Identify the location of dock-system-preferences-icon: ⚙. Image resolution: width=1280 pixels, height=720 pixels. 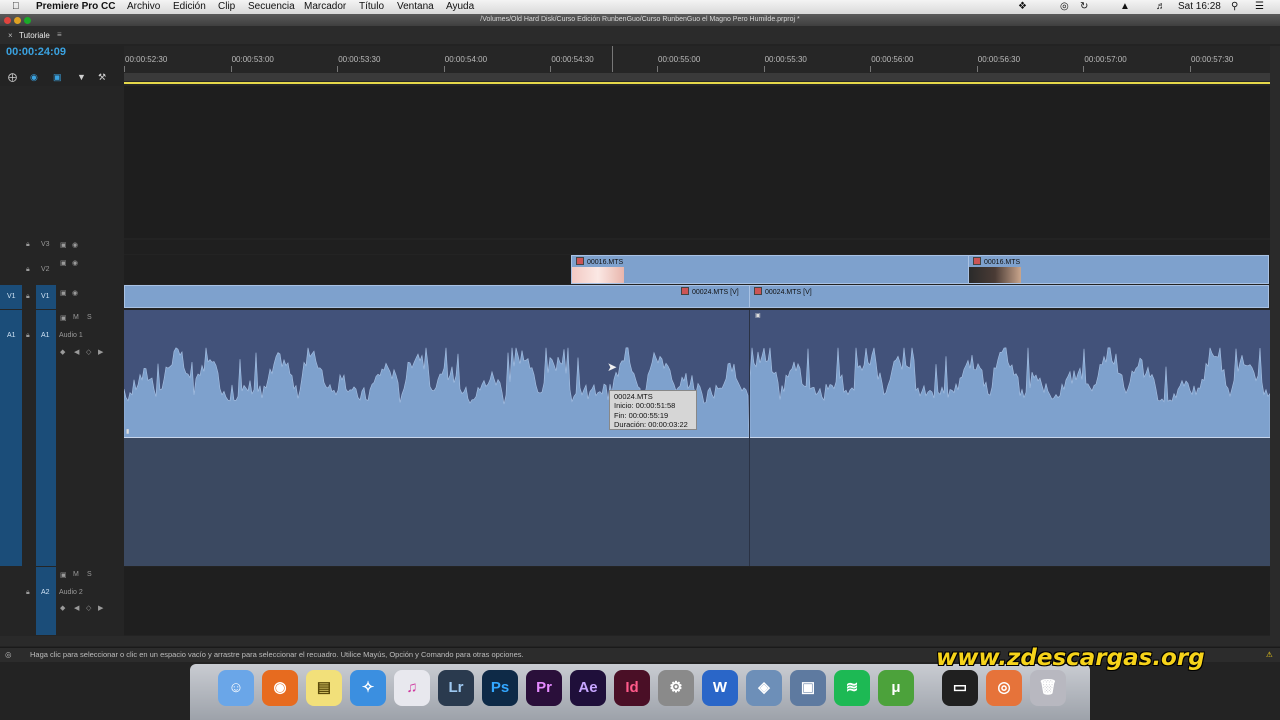
(676, 688).